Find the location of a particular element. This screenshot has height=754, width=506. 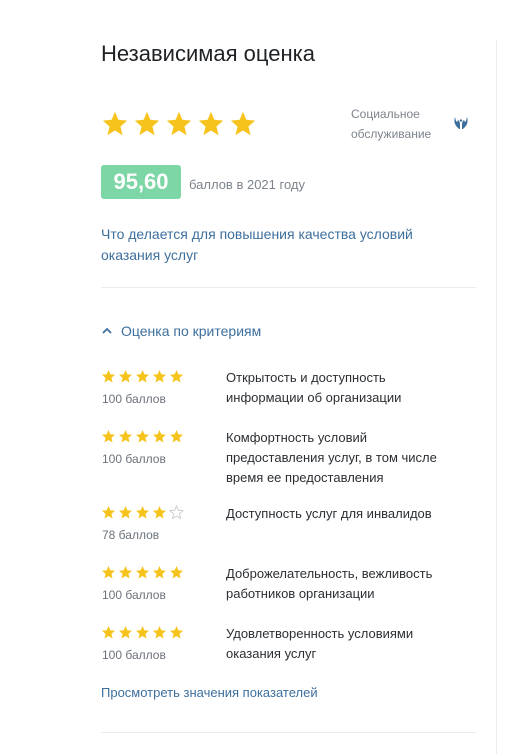

overall-rating-stars is located at coordinates (179, 124).